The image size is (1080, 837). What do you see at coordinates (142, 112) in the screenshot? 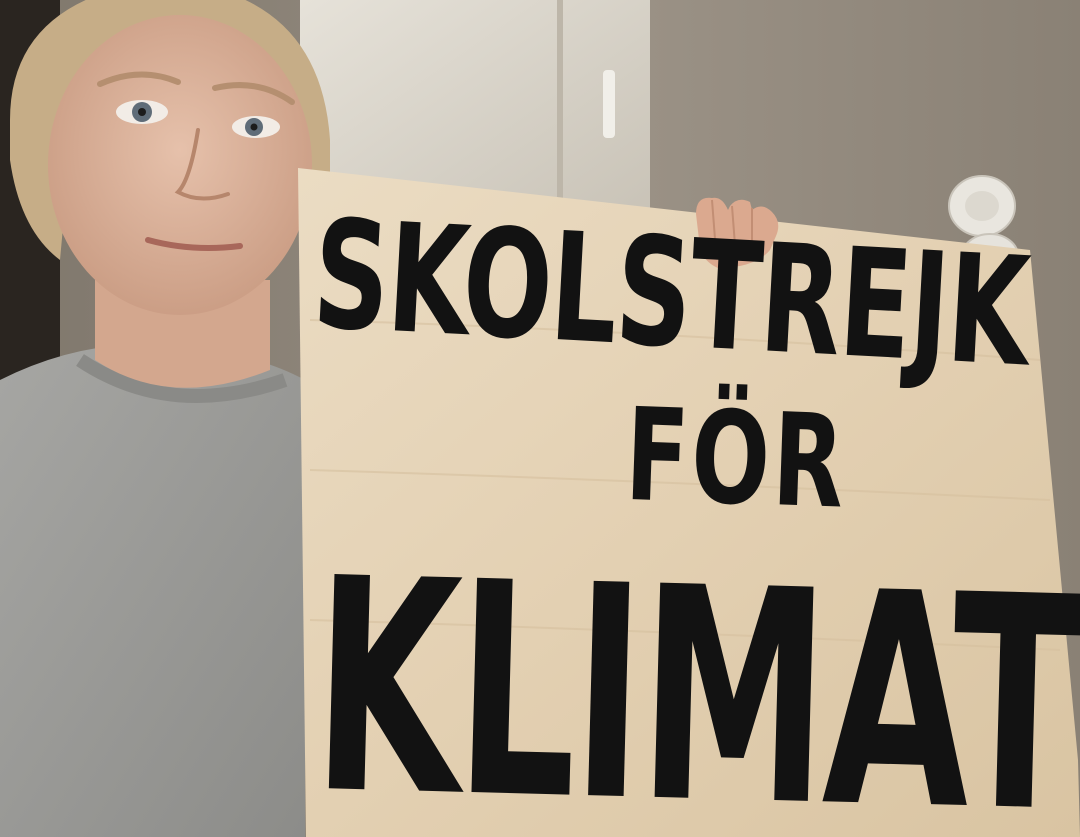
I see `left-eye` at bounding box center [142, 112].